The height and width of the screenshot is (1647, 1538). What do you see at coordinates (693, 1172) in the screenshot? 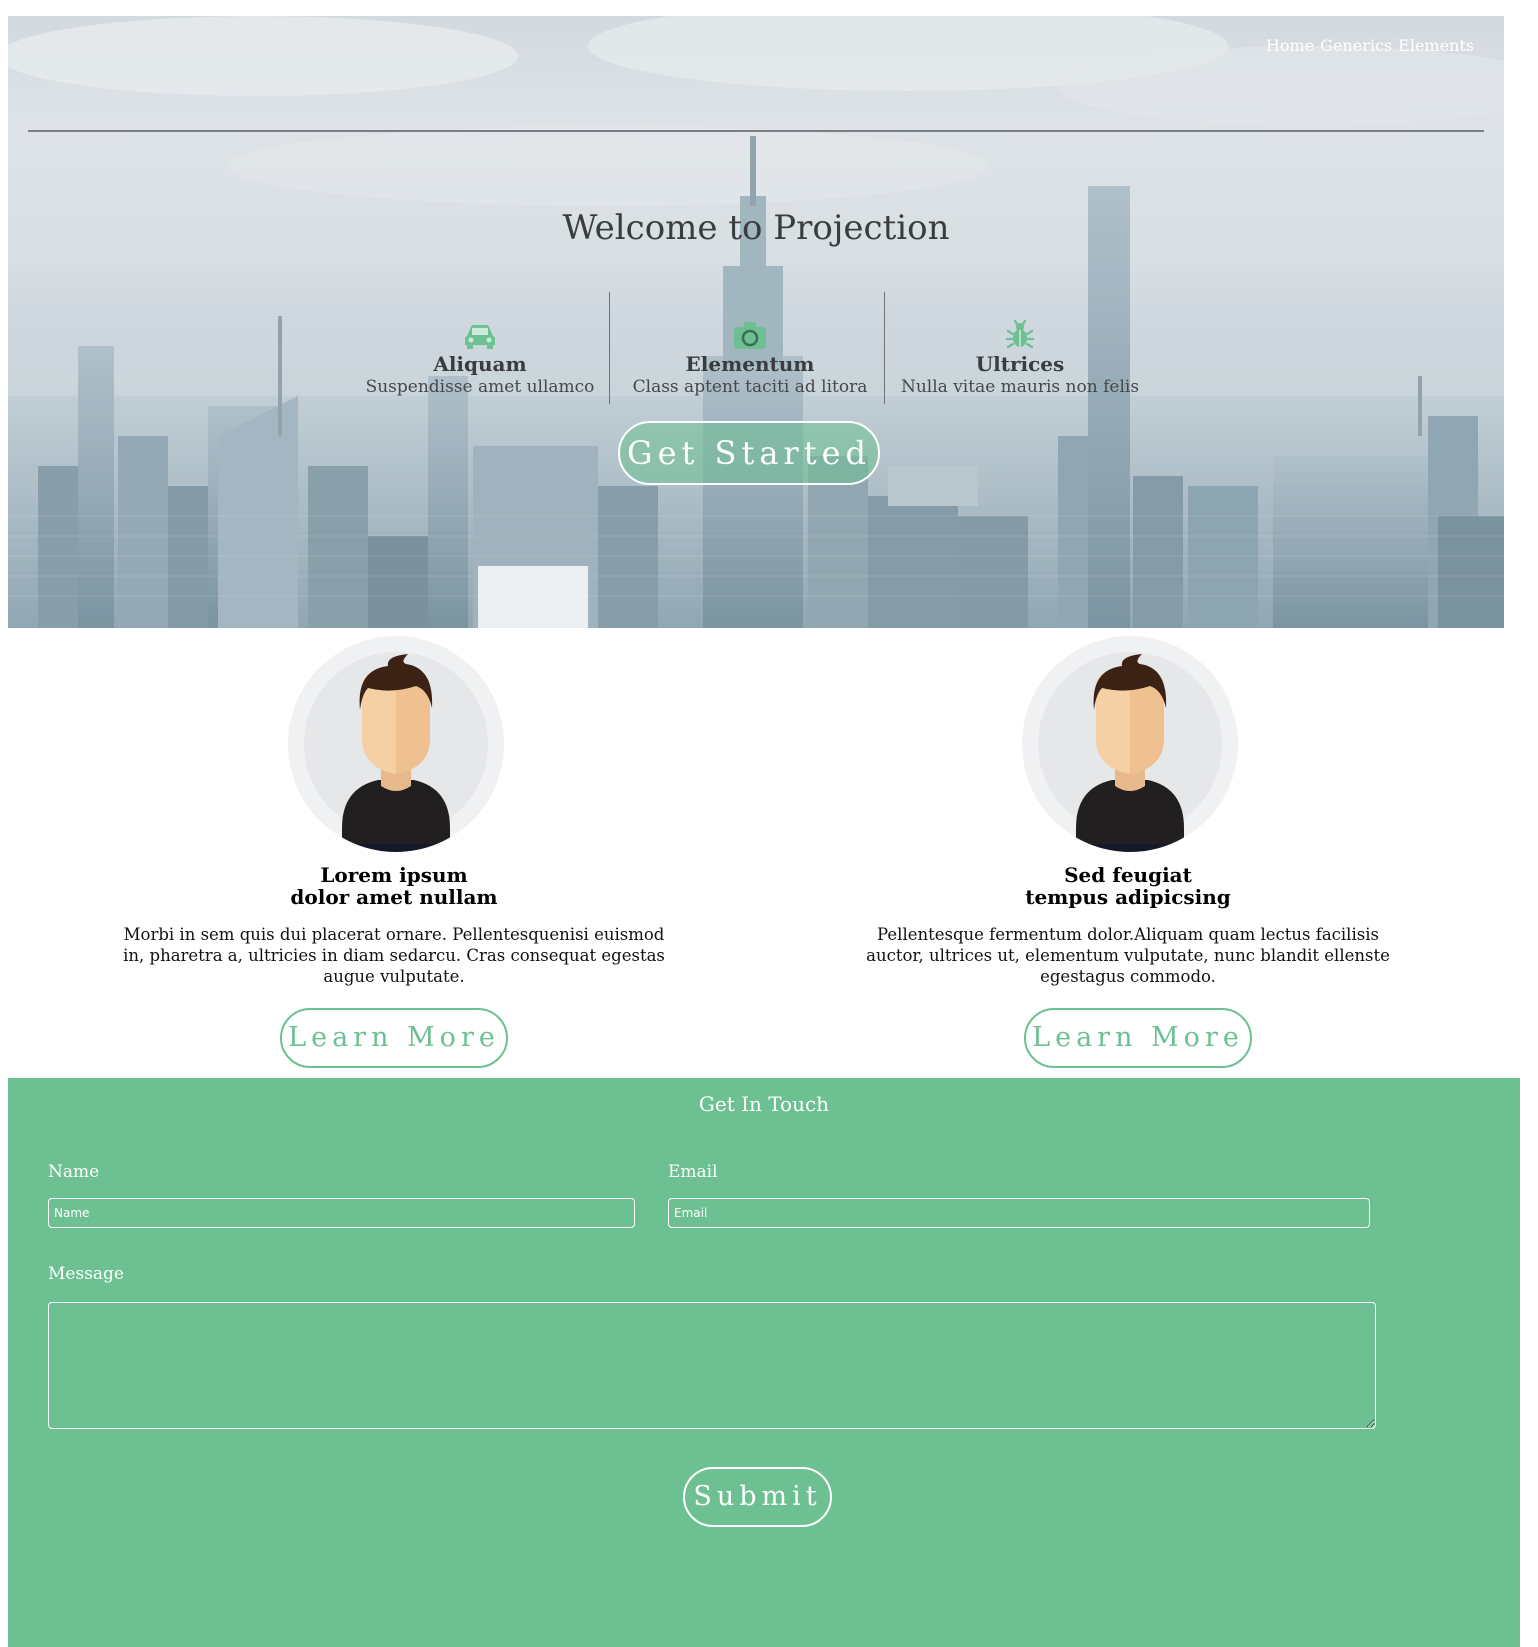
I see `email-label: Email` at bounding box center [693, 1172].